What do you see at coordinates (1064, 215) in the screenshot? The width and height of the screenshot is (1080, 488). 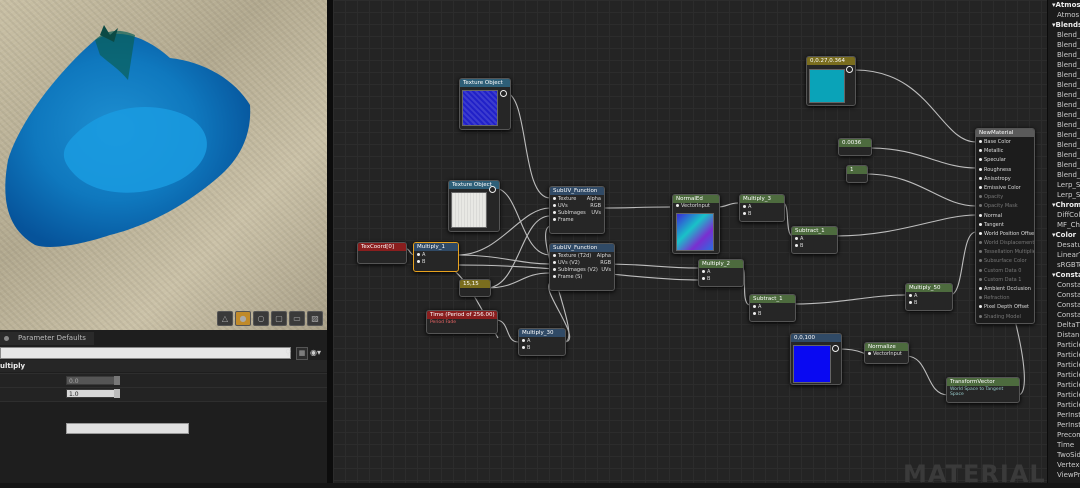 I see `palette-item: DiffCol` at bounding box center [1064, 215].